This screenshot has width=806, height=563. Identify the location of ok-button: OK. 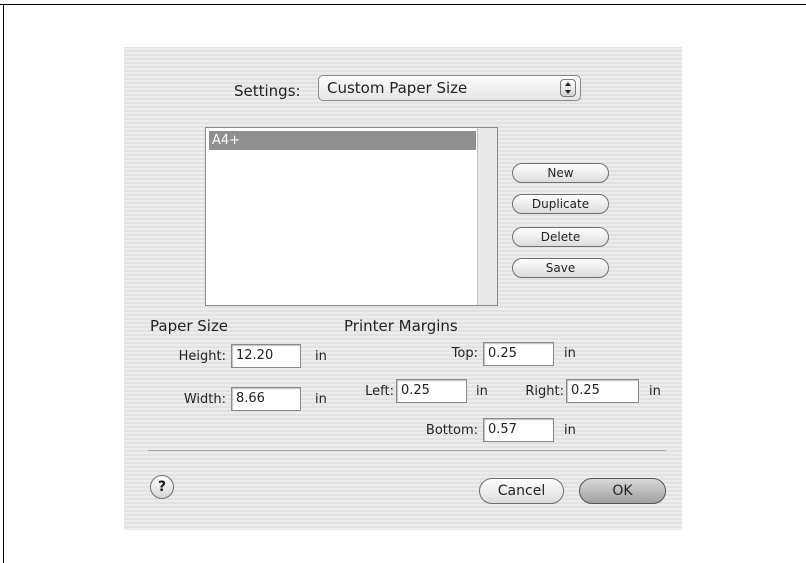
(622, 491).